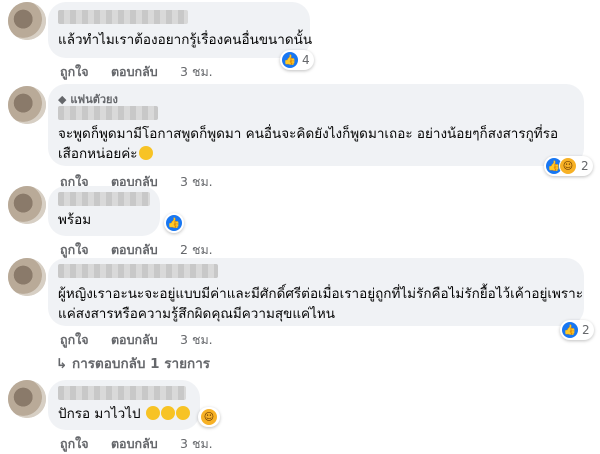 This screenshot has height=454, width=600. I want to click on reaction-summary: 👍 ☺ 2, so click(568, 166).